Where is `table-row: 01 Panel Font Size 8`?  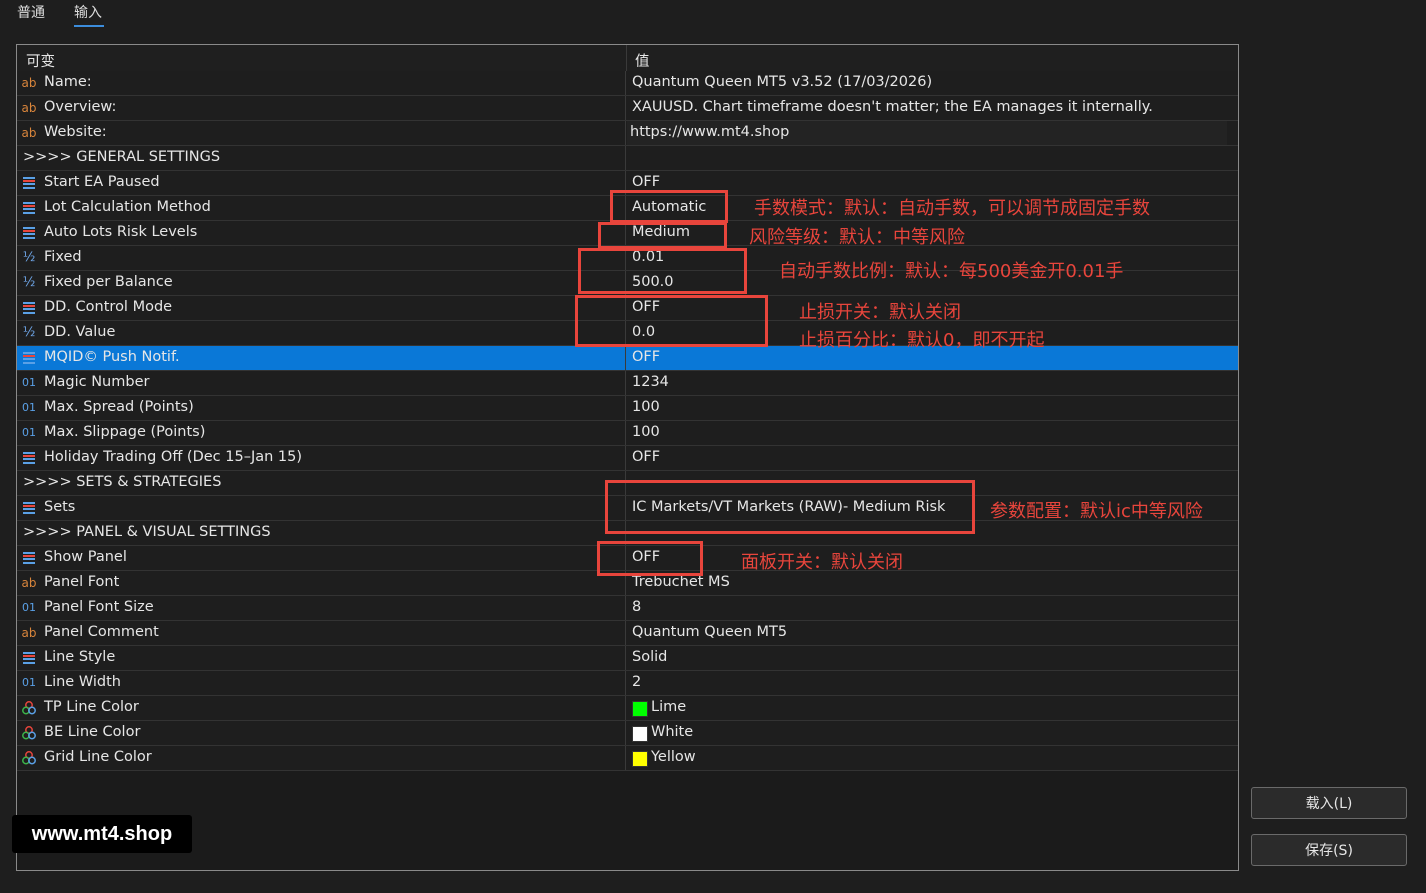 table-row: 01 Panel Font Size 8 is located at coordinates (627, 608).